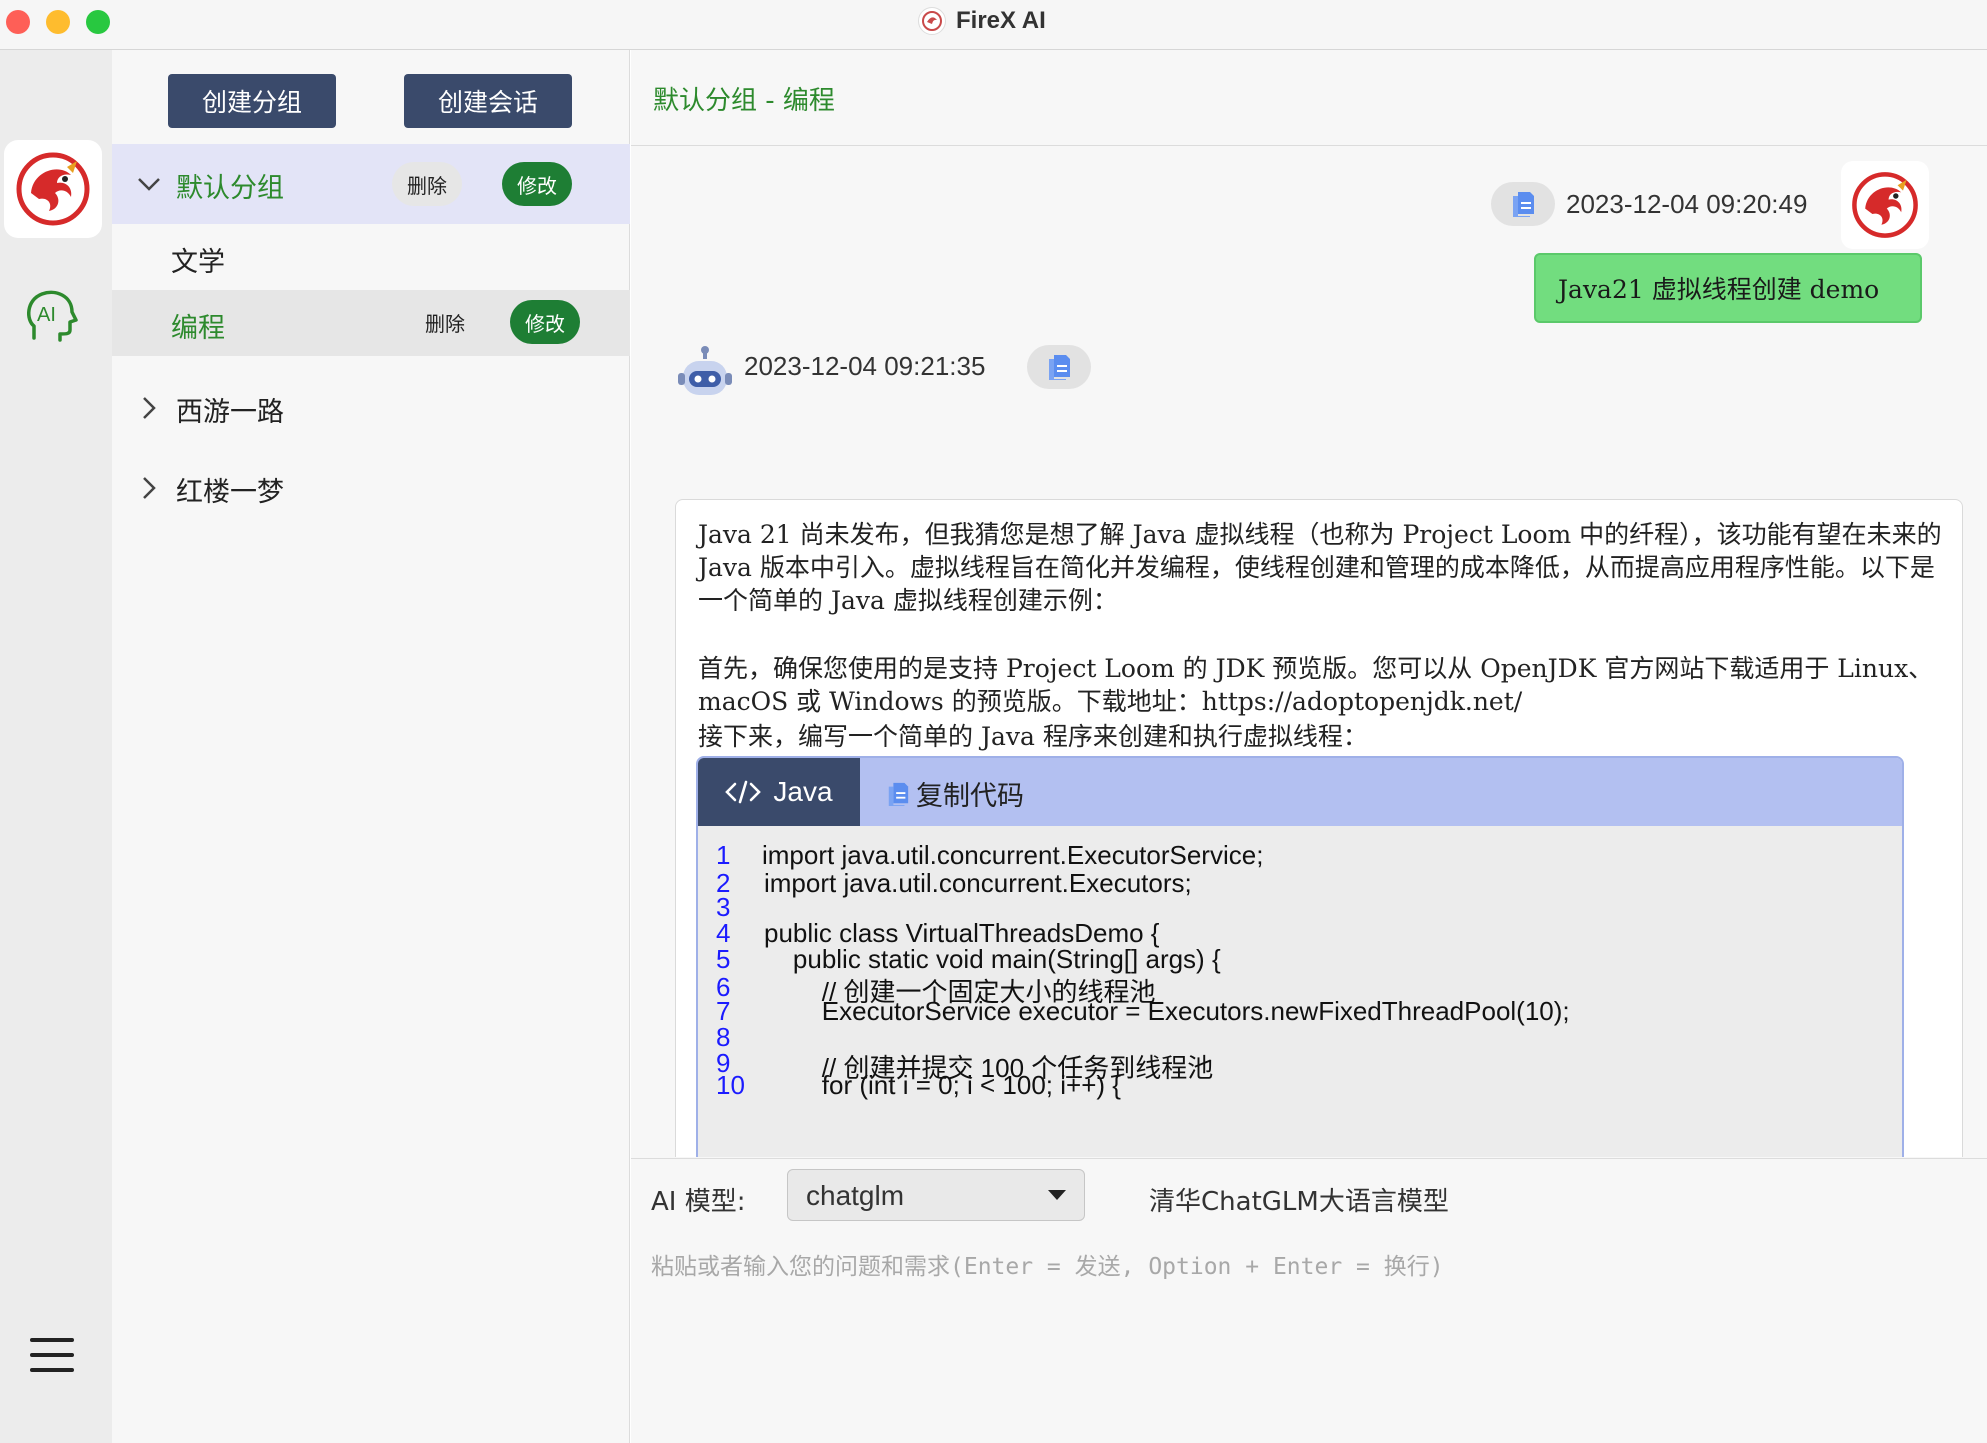 This screenshot has width=1987, height=1443. I want to click on group-name: 默认分组, so click(230, 188).